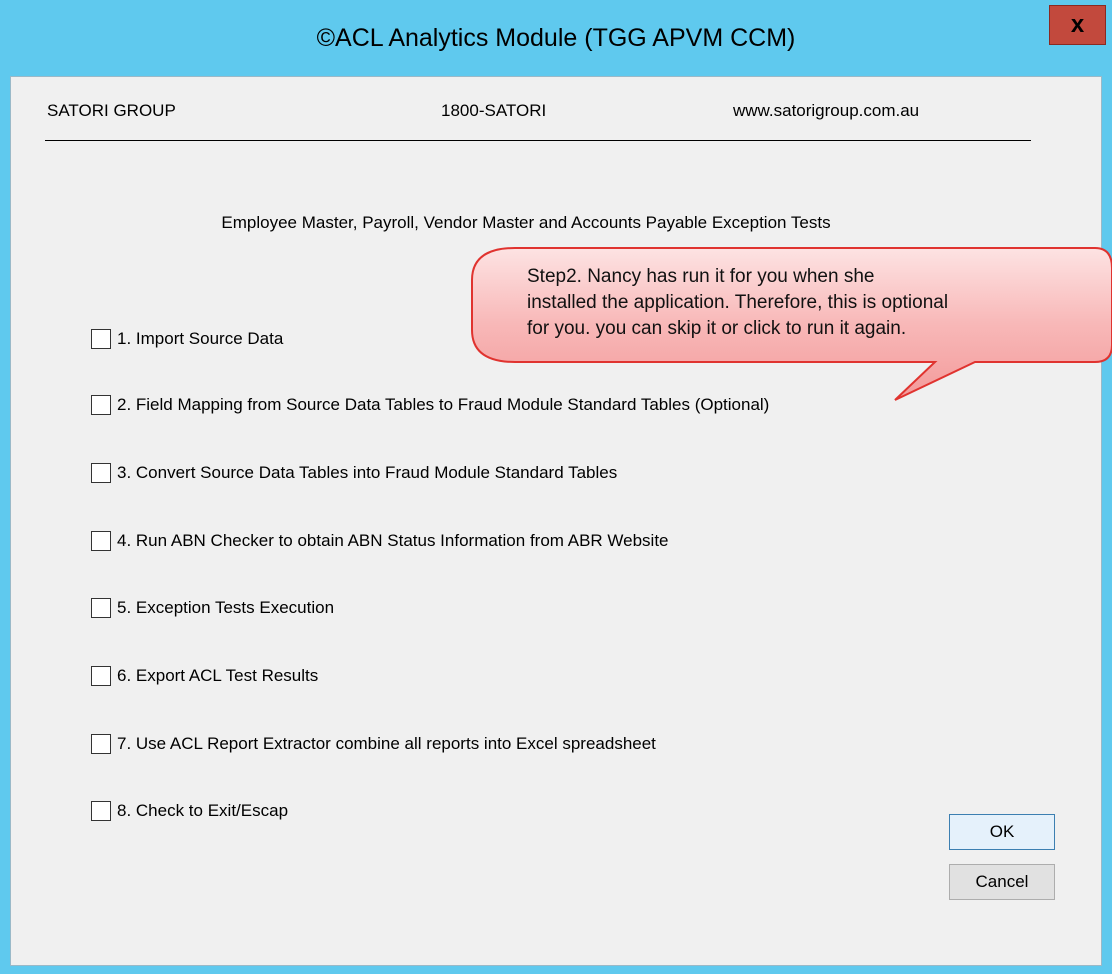 This screenshot has height=974, width=1112. I want to click on option-import-source-data: 1. Import Source Data, so click(187, 339).